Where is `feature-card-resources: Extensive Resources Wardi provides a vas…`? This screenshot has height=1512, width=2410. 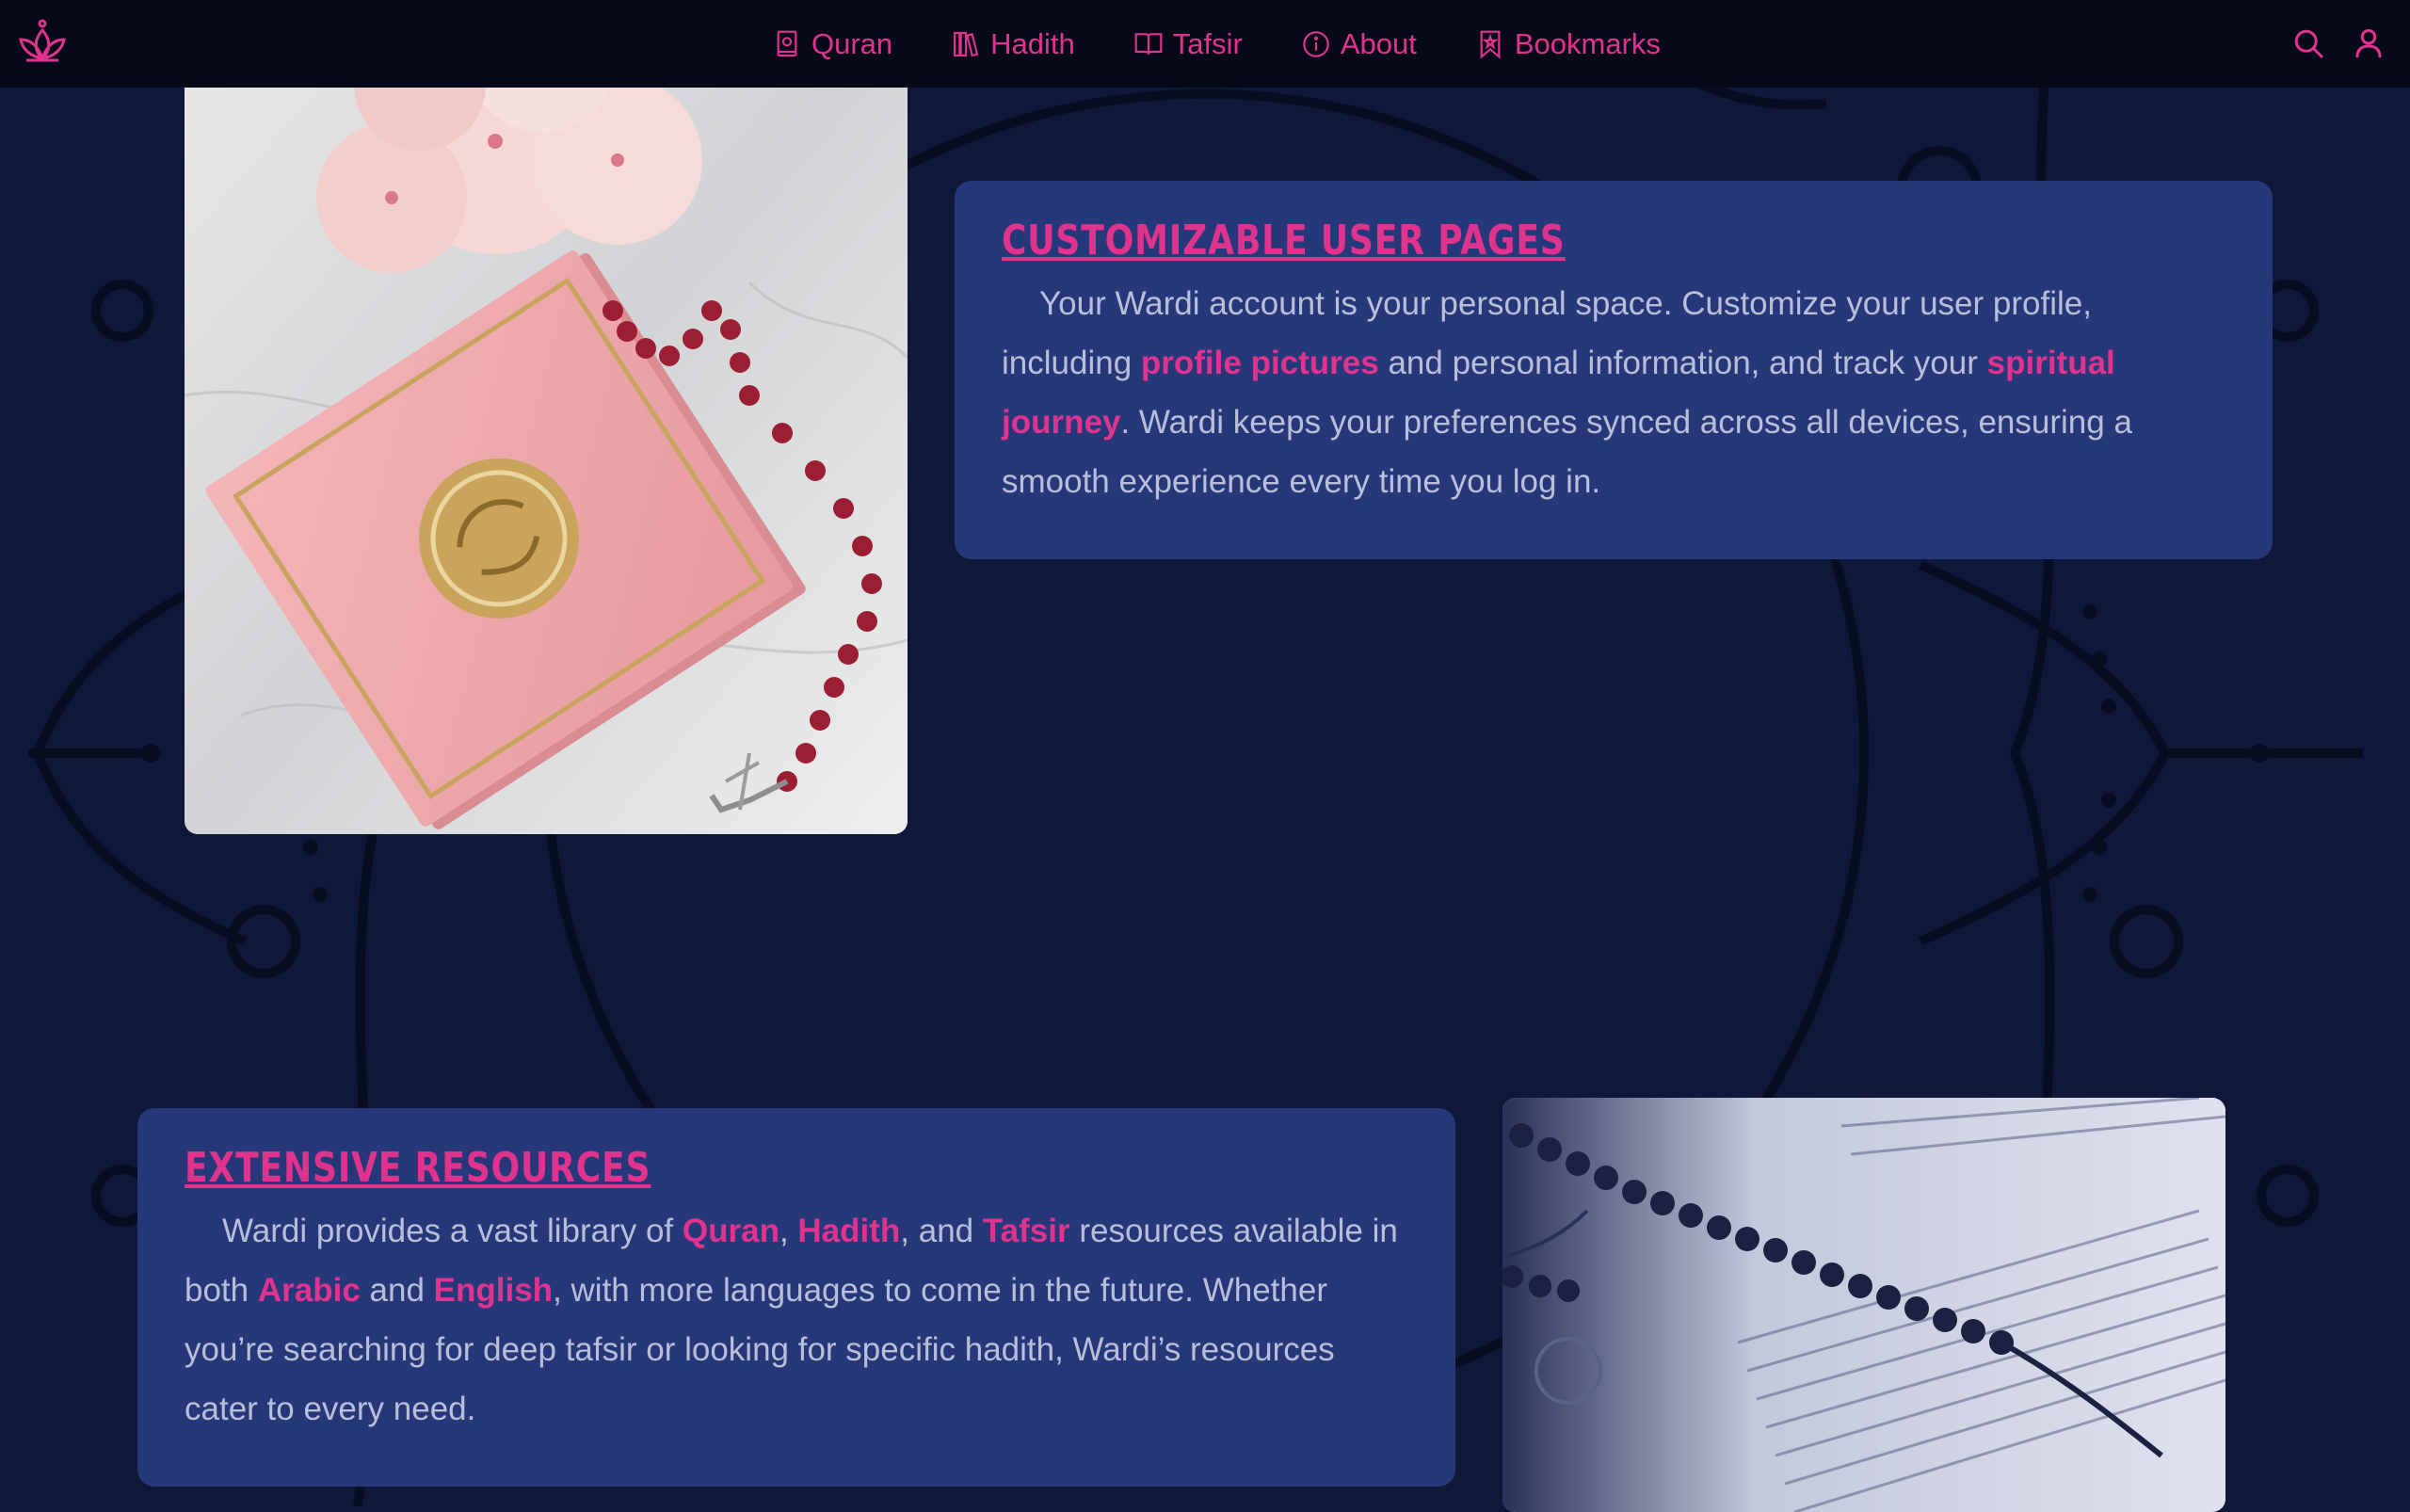
feature-card-resources: Extensive Resources Wardi provides a vas… is located at coordinates (796, 1297).